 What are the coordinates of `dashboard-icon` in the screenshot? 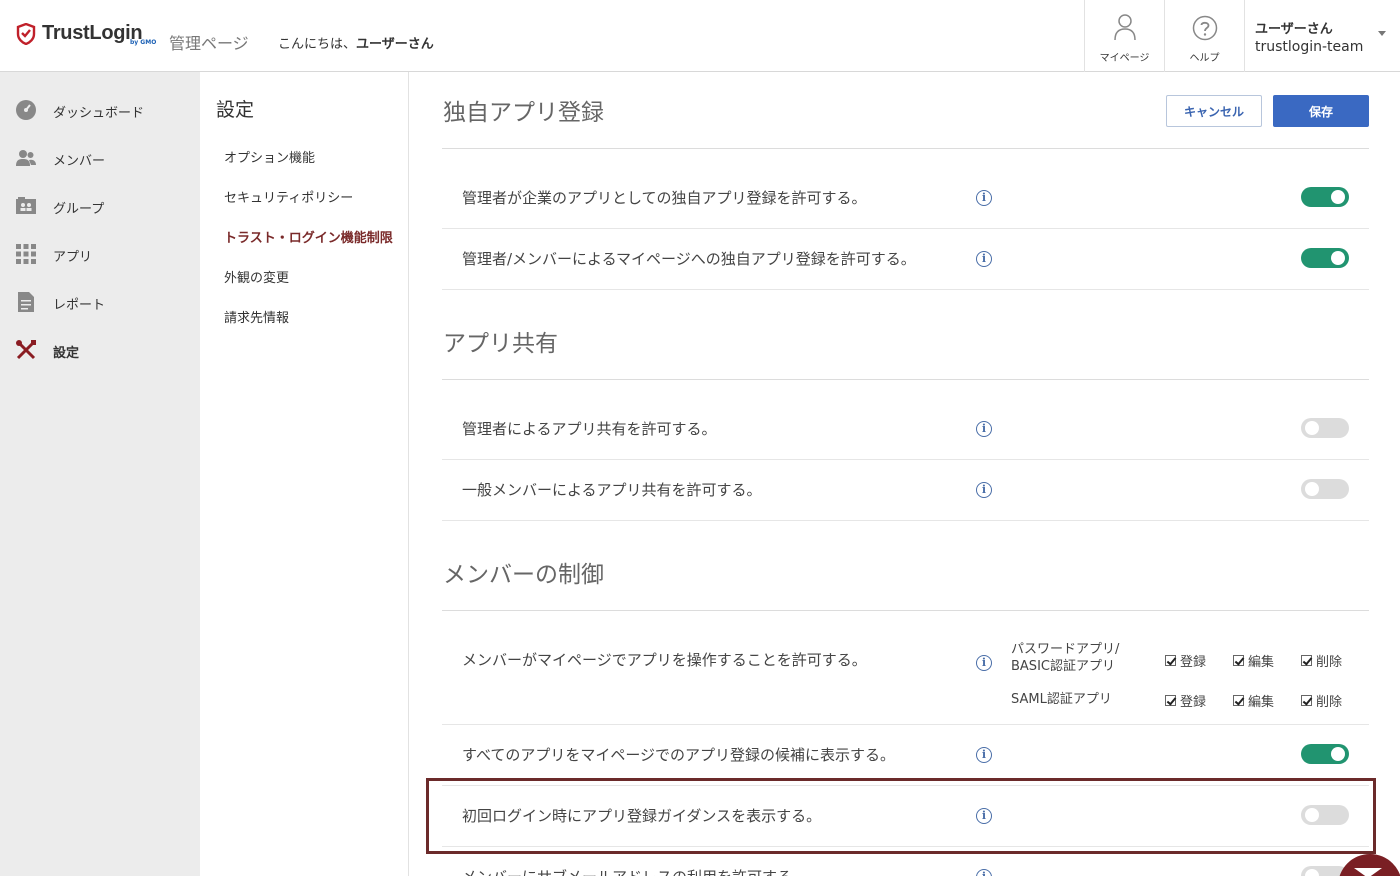 It's located at (26, 110).